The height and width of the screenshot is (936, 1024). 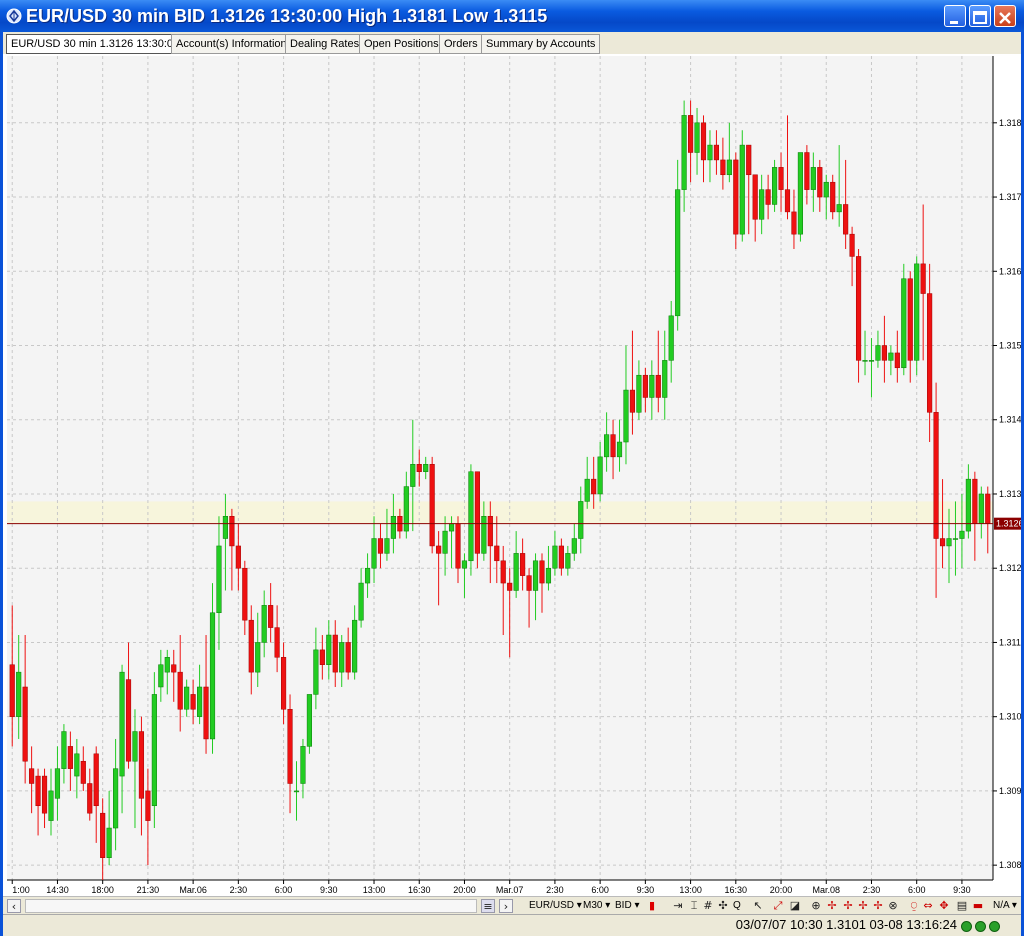 What do you see at coordinates (758, 906) in the screenshot?
I see `pointer-icon: ↖` at bounding box center [758, 906].